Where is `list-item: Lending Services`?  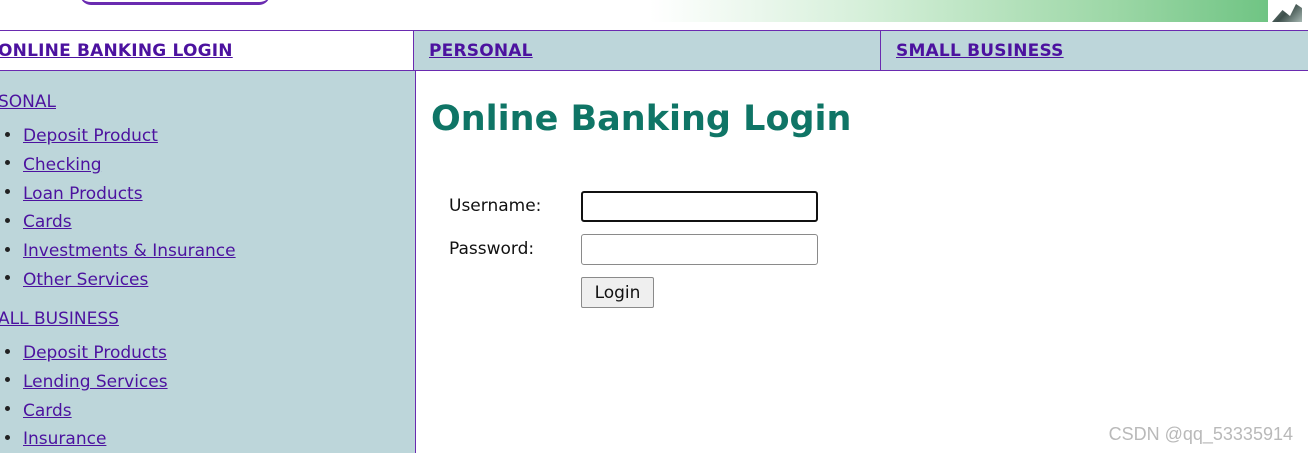 list-item: Lending Services is located at coordinates (84, 382).